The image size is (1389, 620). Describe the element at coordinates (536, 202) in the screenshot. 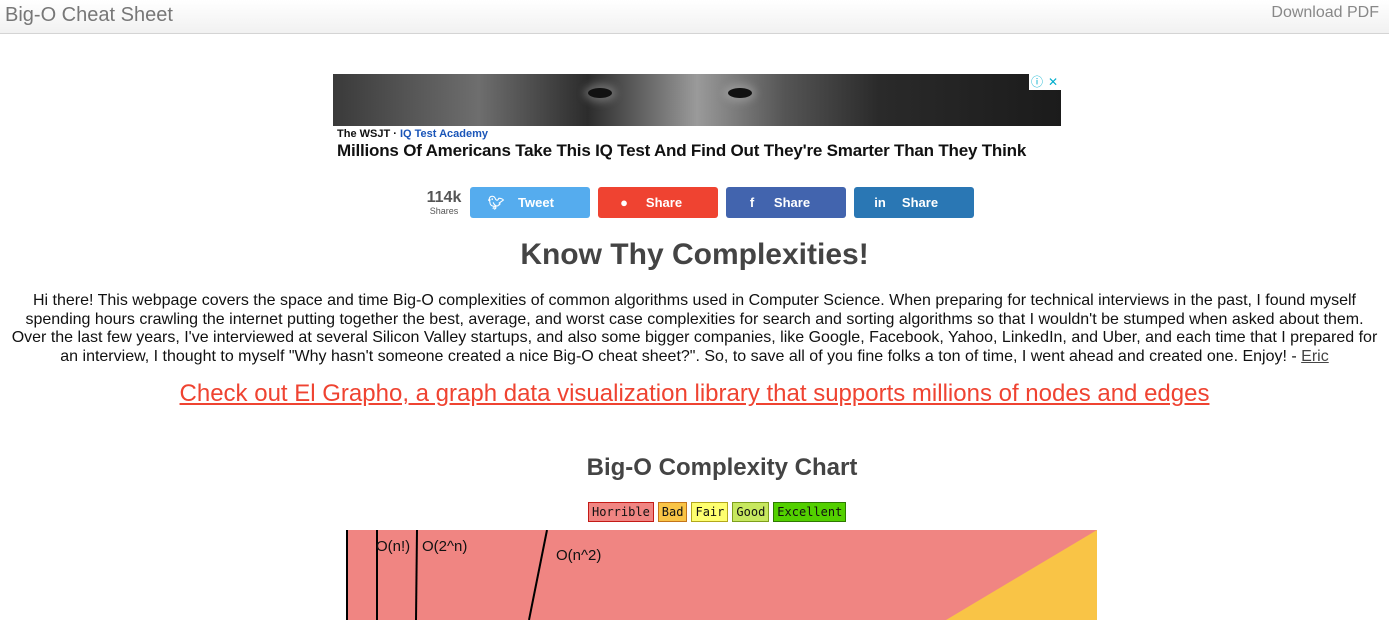

I see `tweet-button-label: Tweet` at that location.